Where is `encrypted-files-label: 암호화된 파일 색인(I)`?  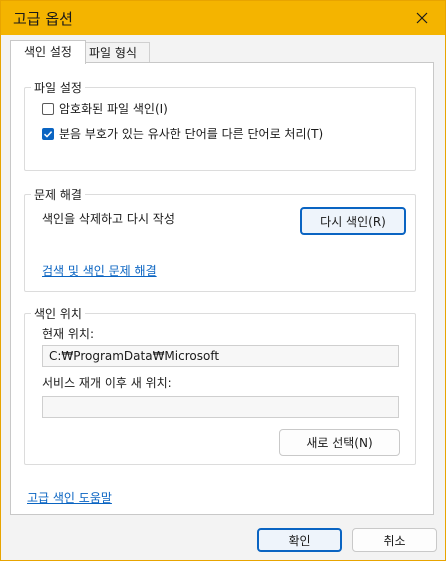
encrypted-files-label: 암호화된 파일 색인(I) is located at coordinates (113, 109).